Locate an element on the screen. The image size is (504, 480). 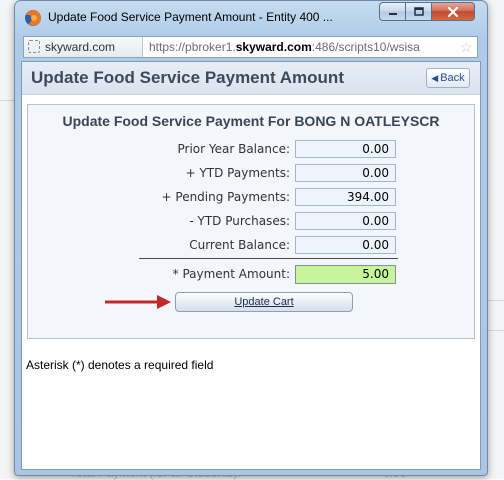
pointer-arrow-icon is located at coordinates (138, 302).